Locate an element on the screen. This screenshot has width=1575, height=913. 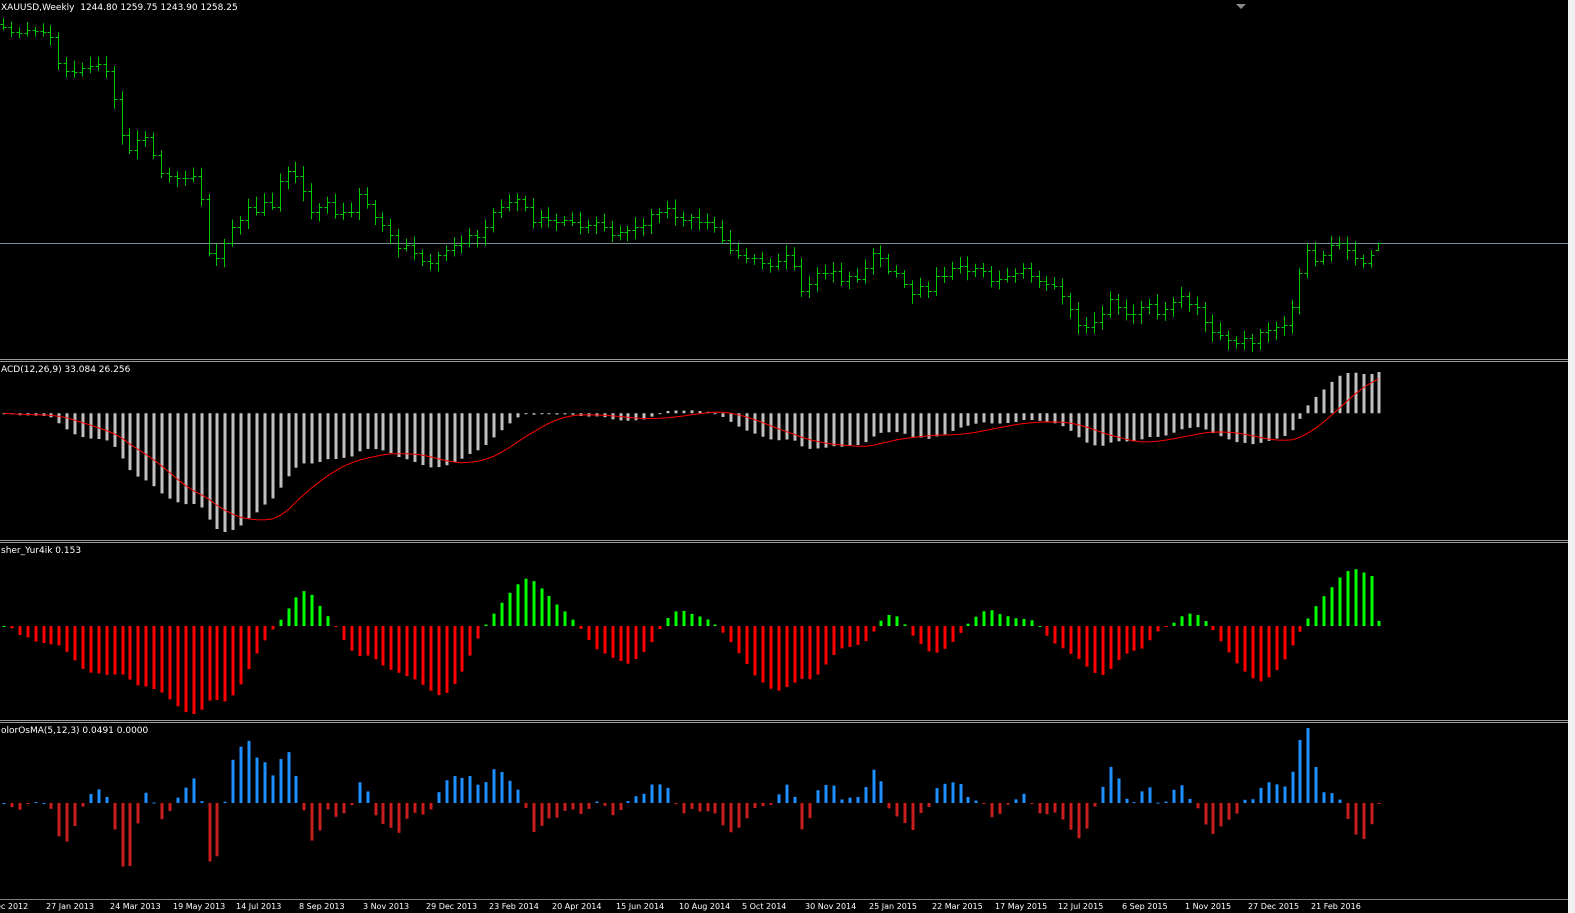
chart-shift-marker-icon is located at coordinates (1241, 6).